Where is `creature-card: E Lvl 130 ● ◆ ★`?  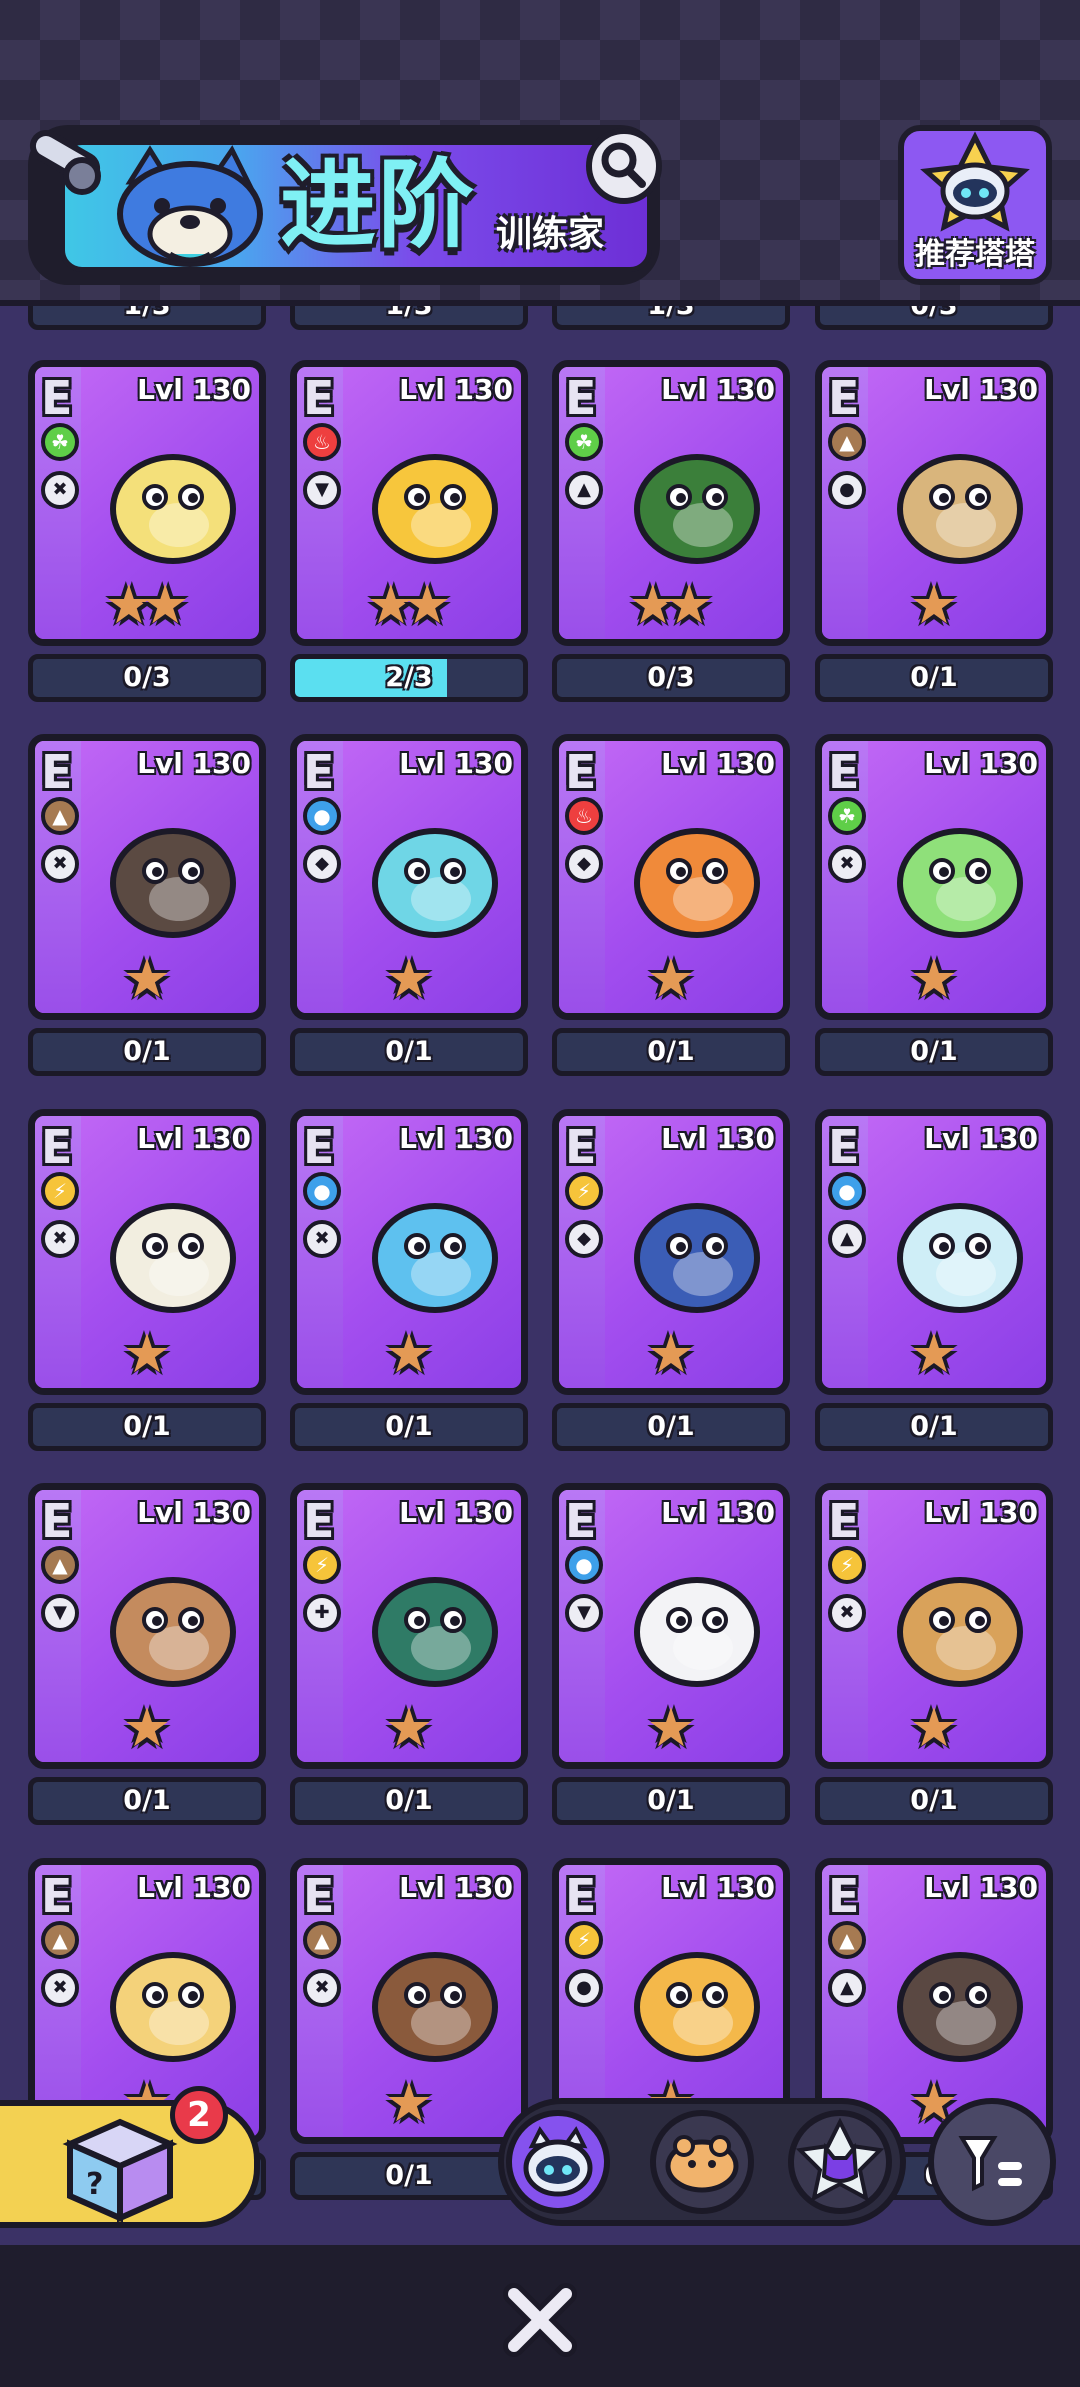 creature-card: E Lvl 130 ● ◆ ★ is located at coordinates (409, 877).